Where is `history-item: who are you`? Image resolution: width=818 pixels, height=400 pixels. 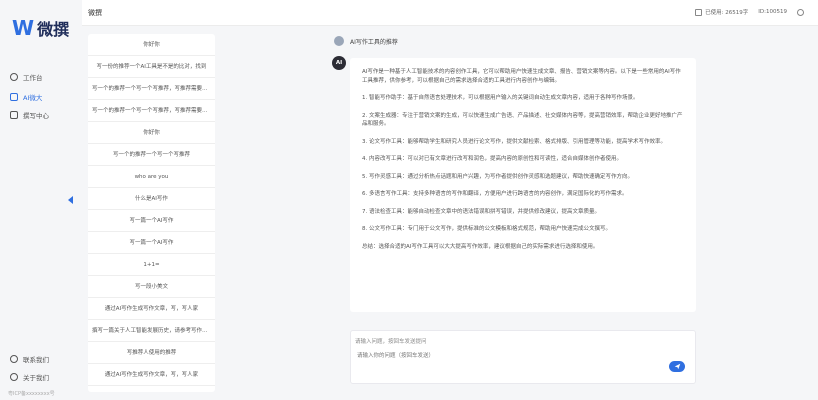
history-item: who are you is located at coordinates (151, 177).